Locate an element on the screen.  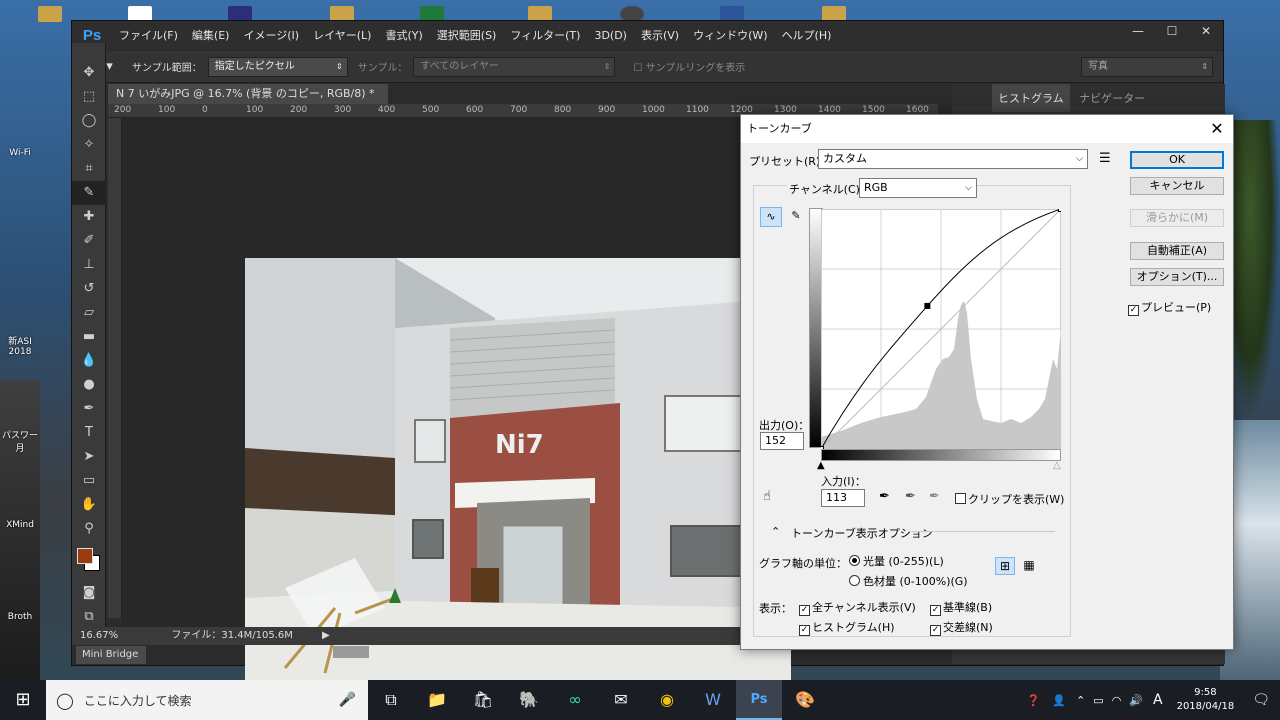
black-eyedropper-icon: ✒ is located at coordinates (884, 496).